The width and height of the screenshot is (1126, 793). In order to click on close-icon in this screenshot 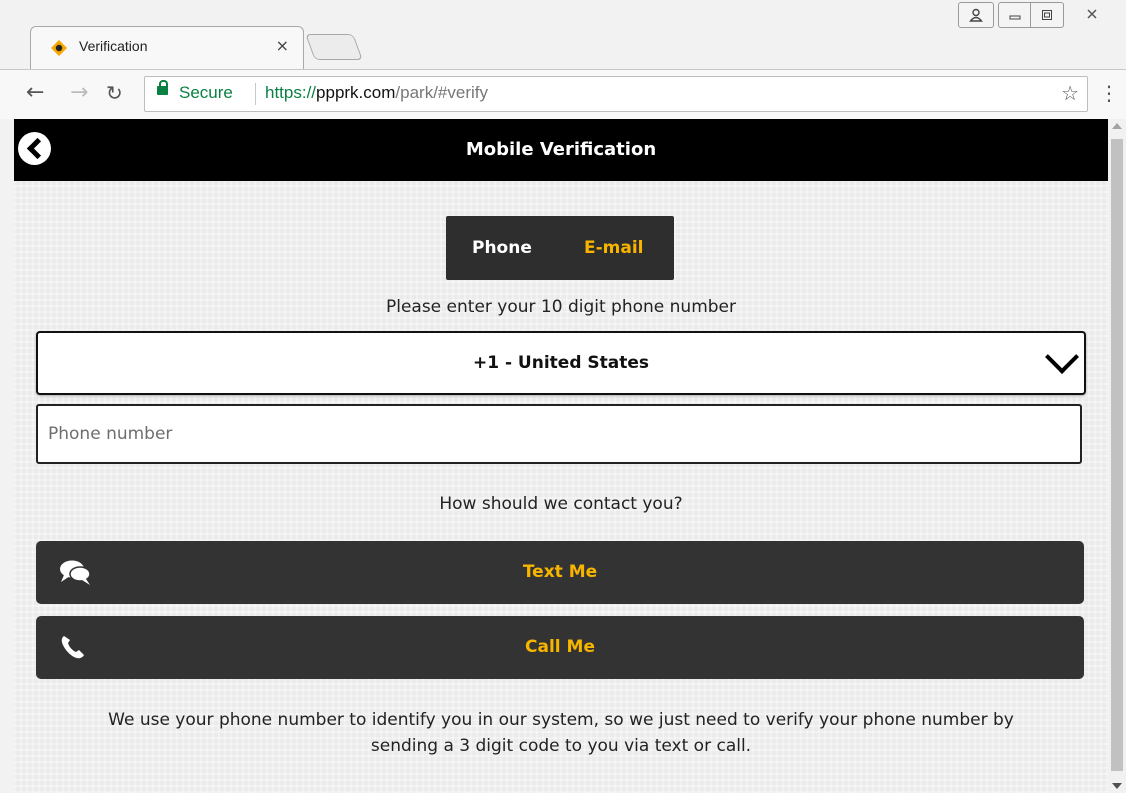, I will do `click(1092, 14)`.